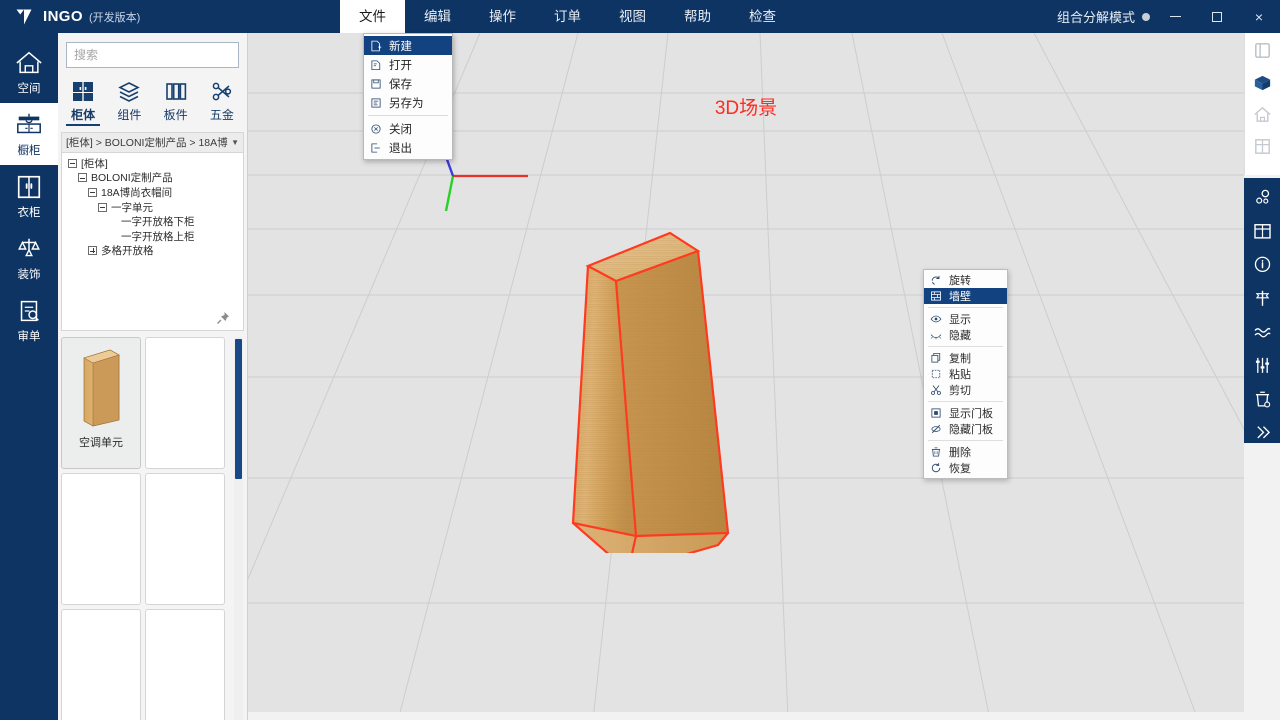 The width and height of the screenshot is (1280, 720). I want to click on tab-label-boards: 板件, so click(175, 115).